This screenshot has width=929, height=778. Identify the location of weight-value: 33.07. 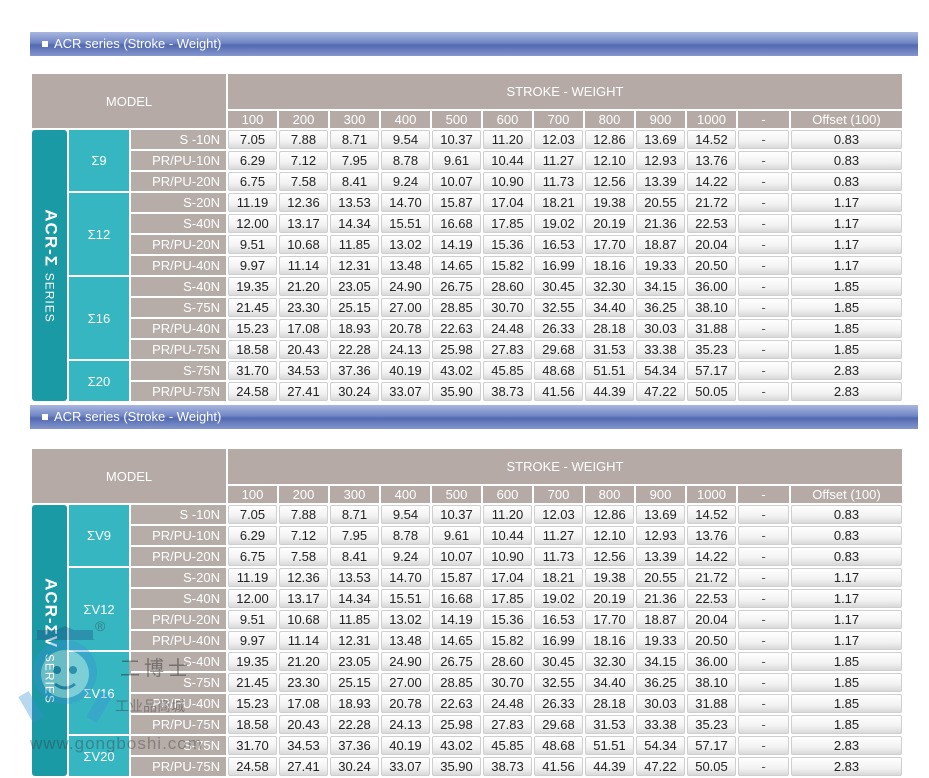
(405, 391).